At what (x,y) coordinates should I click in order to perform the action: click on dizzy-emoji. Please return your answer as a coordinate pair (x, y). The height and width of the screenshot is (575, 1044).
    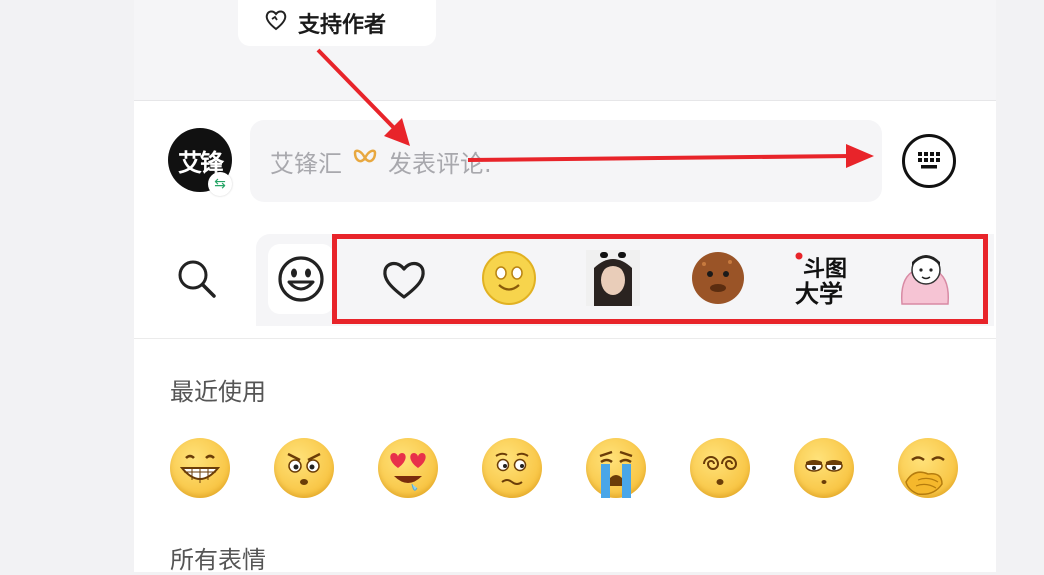
    Looking at the image, I should click on (720, 468).